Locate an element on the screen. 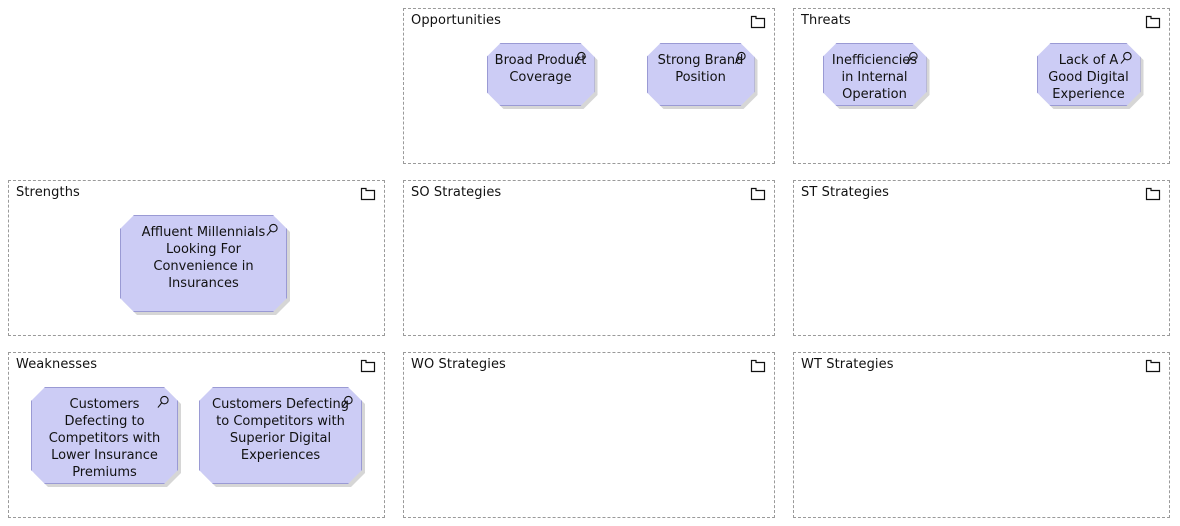 This screenshot has height=526, width=1180. swot-node: Broad Product Coverage is located at coordinates (541, 74).